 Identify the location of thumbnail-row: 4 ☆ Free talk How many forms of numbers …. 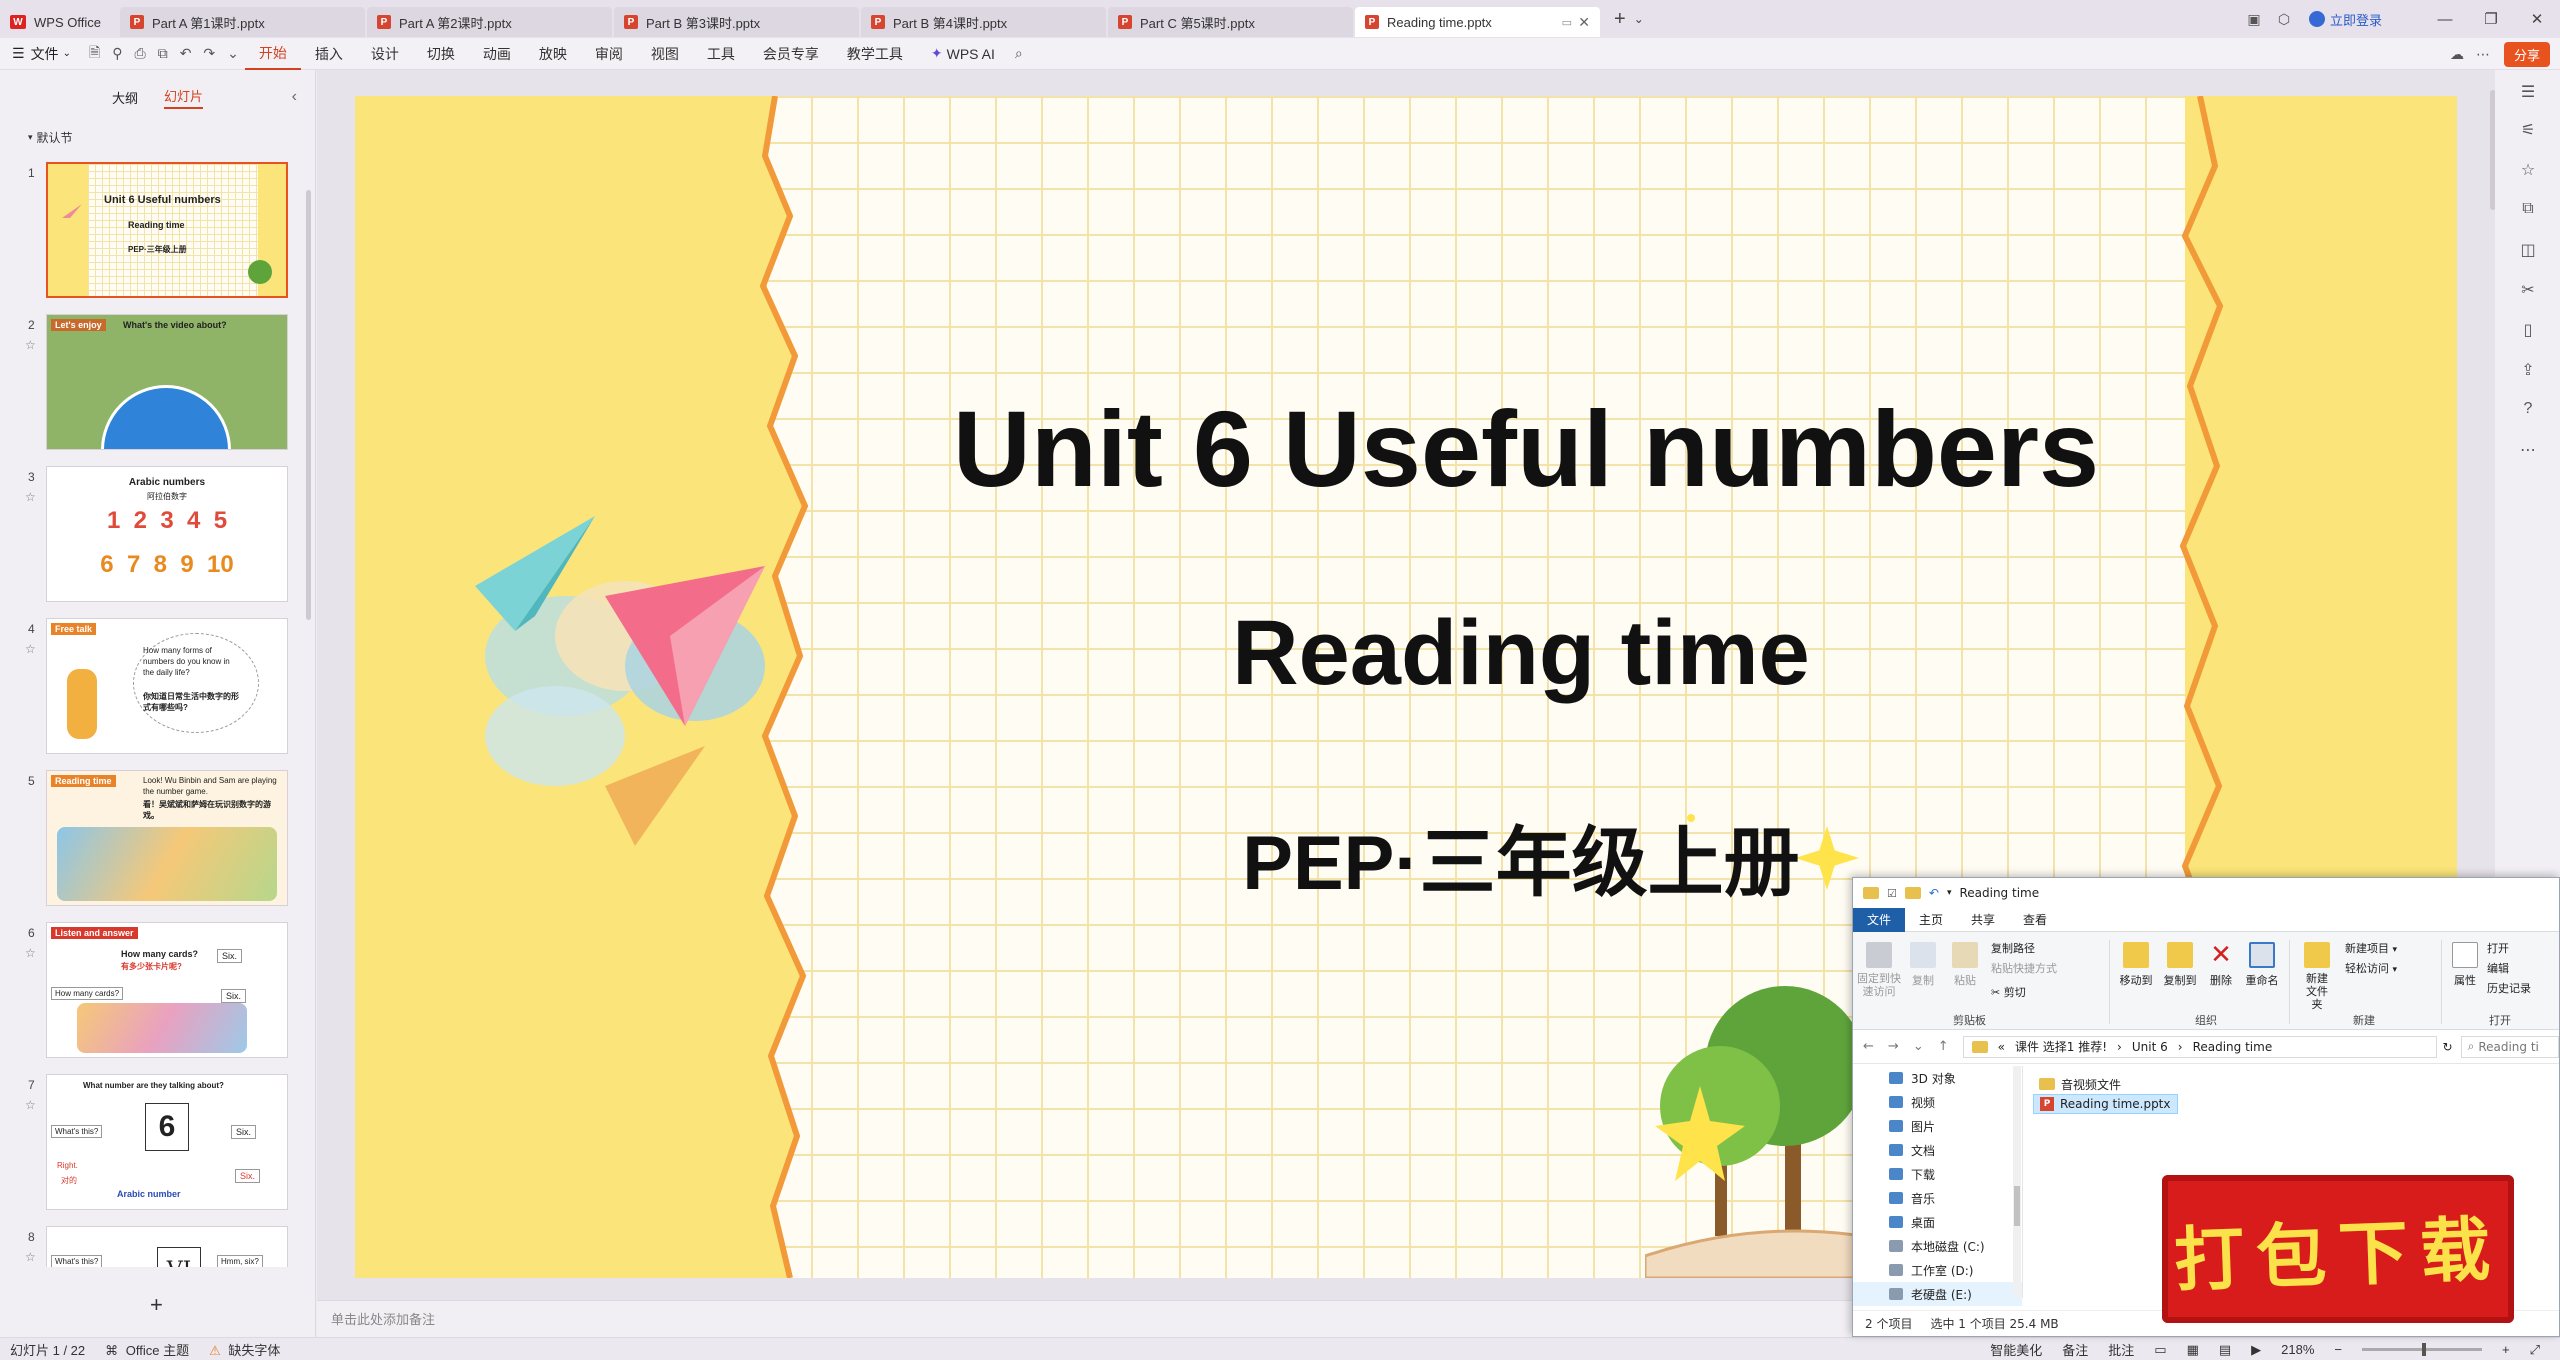
(158, 687).